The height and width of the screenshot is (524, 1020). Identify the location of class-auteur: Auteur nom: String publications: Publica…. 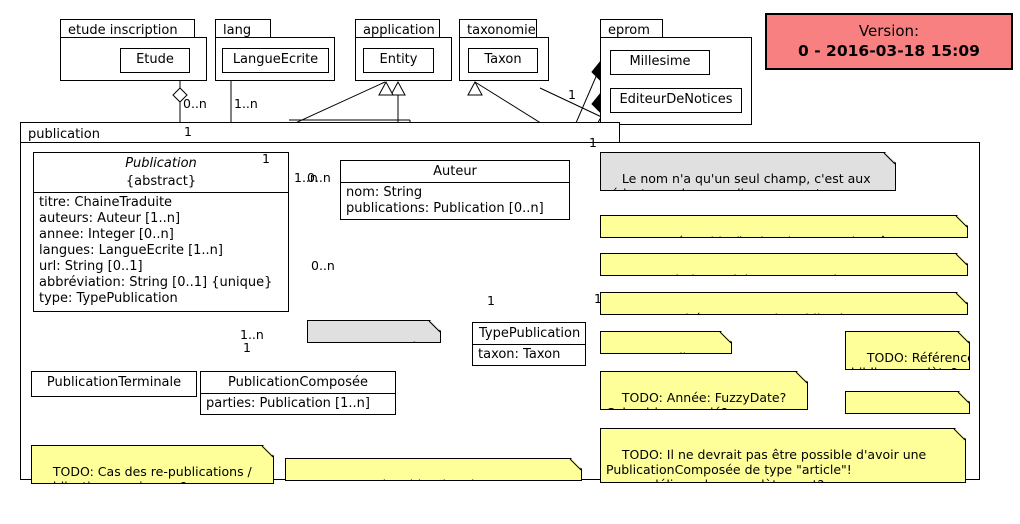
(455, 190).